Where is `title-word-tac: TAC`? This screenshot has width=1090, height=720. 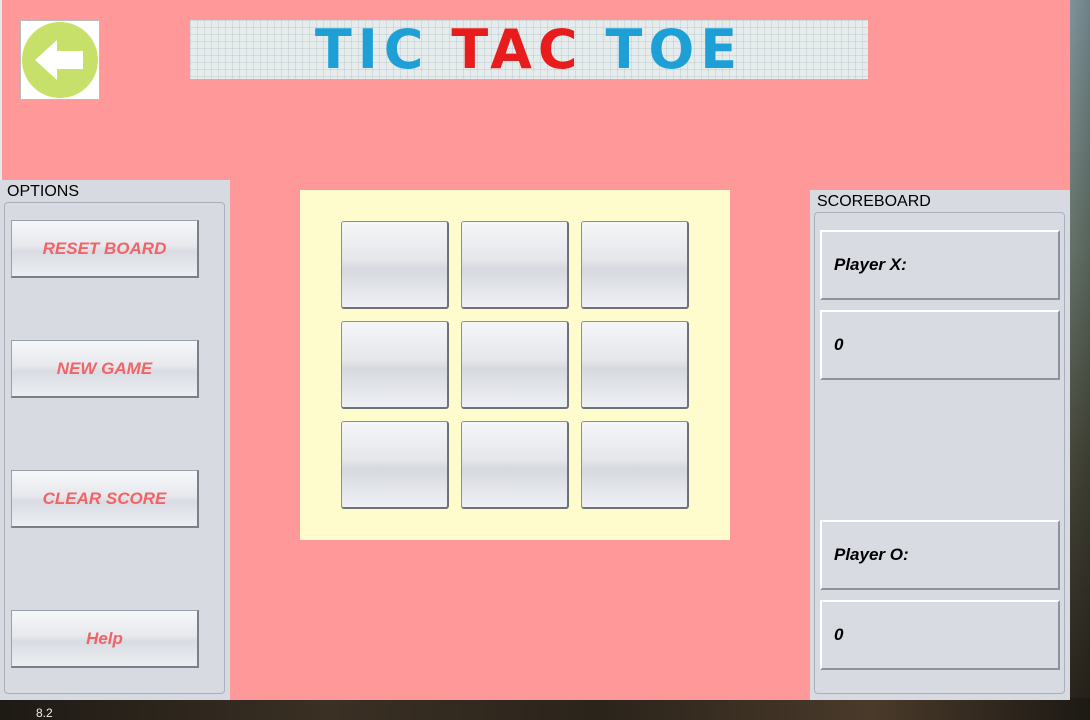 title-word-tac: TAC is located at coordinates (517, 49).